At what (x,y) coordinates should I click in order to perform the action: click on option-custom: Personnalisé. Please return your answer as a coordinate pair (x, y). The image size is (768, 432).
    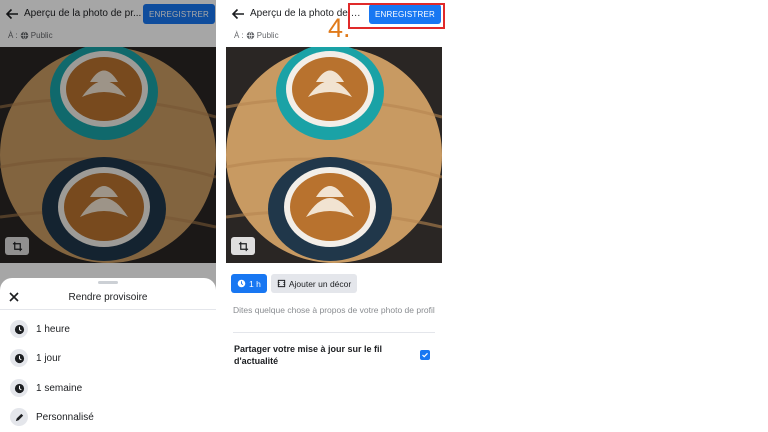
    Looking at the image, I should click on (108, 417).